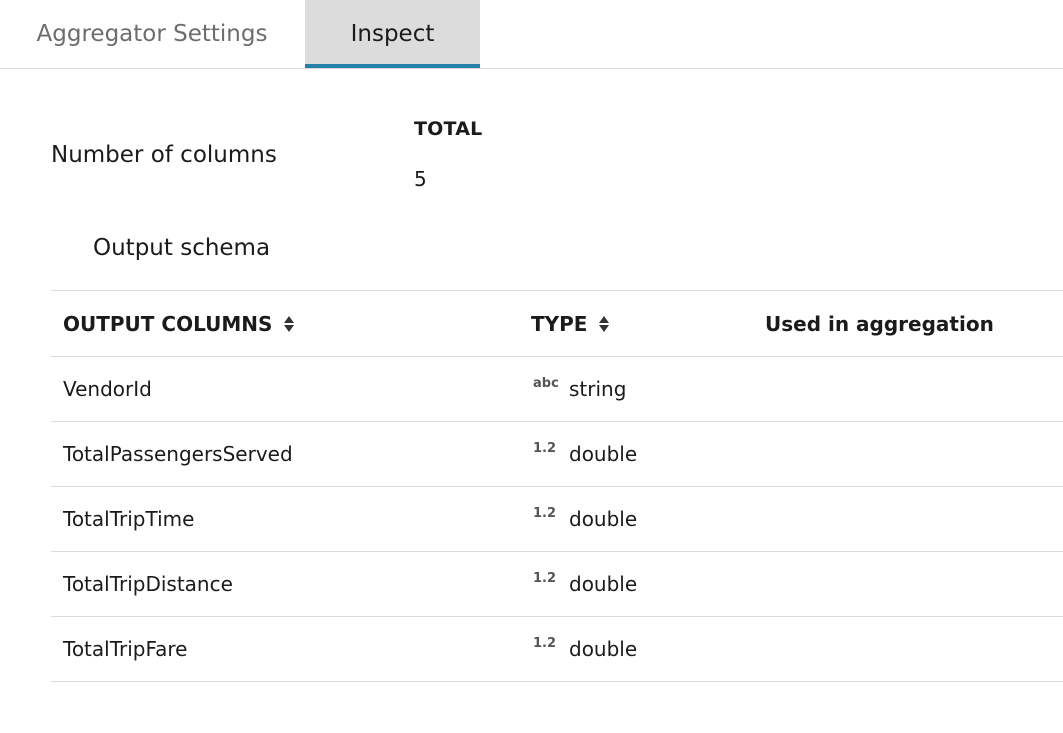 Image resolution: width=1063 pixels, height=733 pixels. Describe the element at coordinates (148, 584) in the screenshot. I see `column-name: TotalTripDistance` at that location.